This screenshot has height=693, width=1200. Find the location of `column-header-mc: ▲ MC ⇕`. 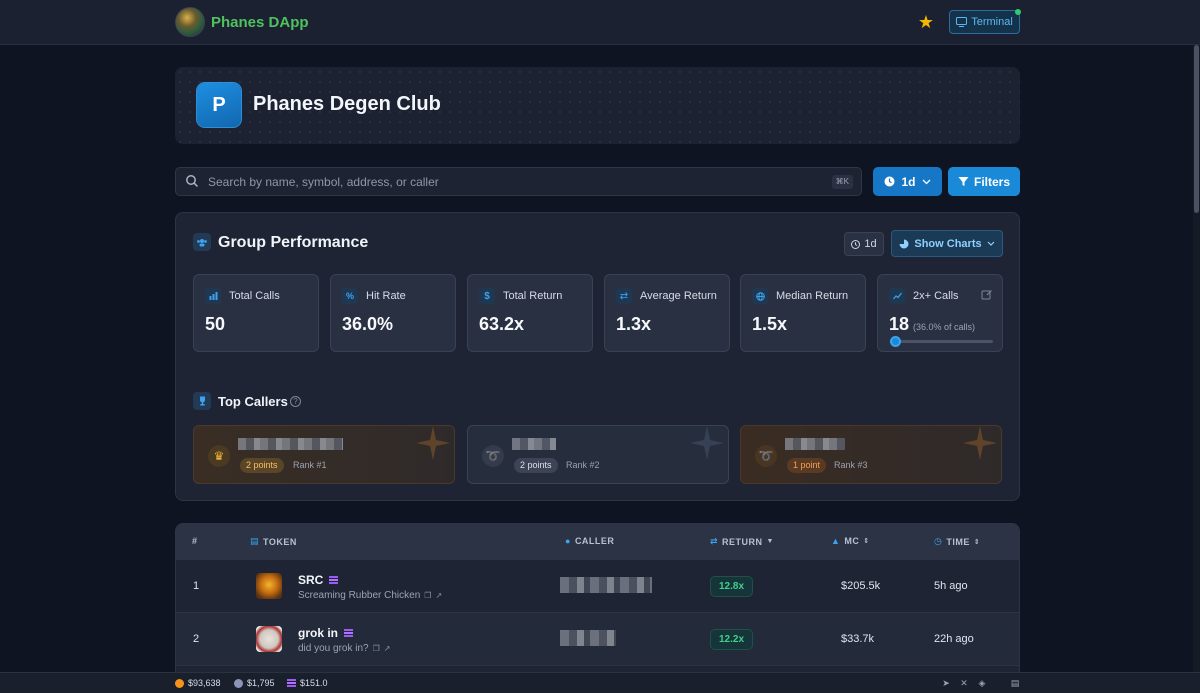

column-header-mc: ▲ MC ⇕ is located at coordinates (850, 541).